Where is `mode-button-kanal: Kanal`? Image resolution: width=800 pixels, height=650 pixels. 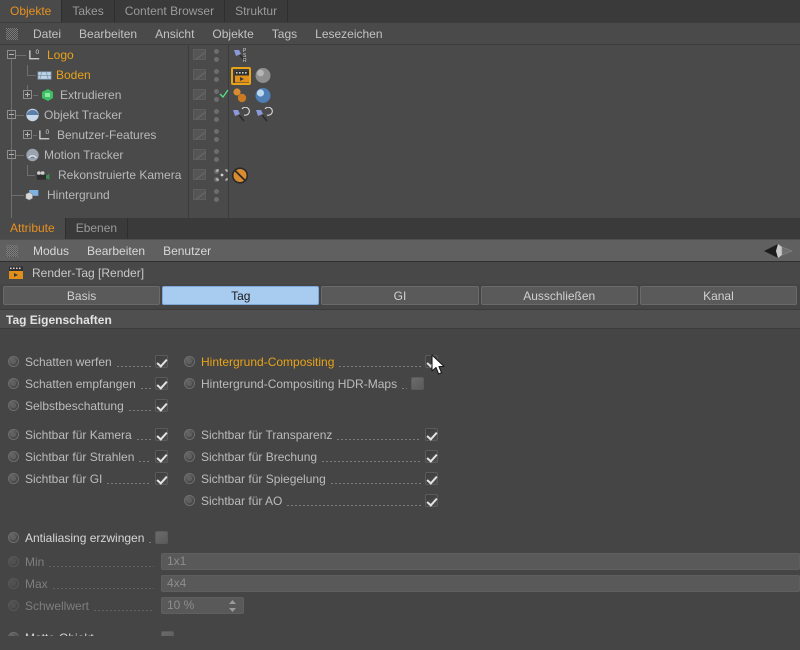 mode-button-kanal: Kanal is located at coordinates (718, 295).